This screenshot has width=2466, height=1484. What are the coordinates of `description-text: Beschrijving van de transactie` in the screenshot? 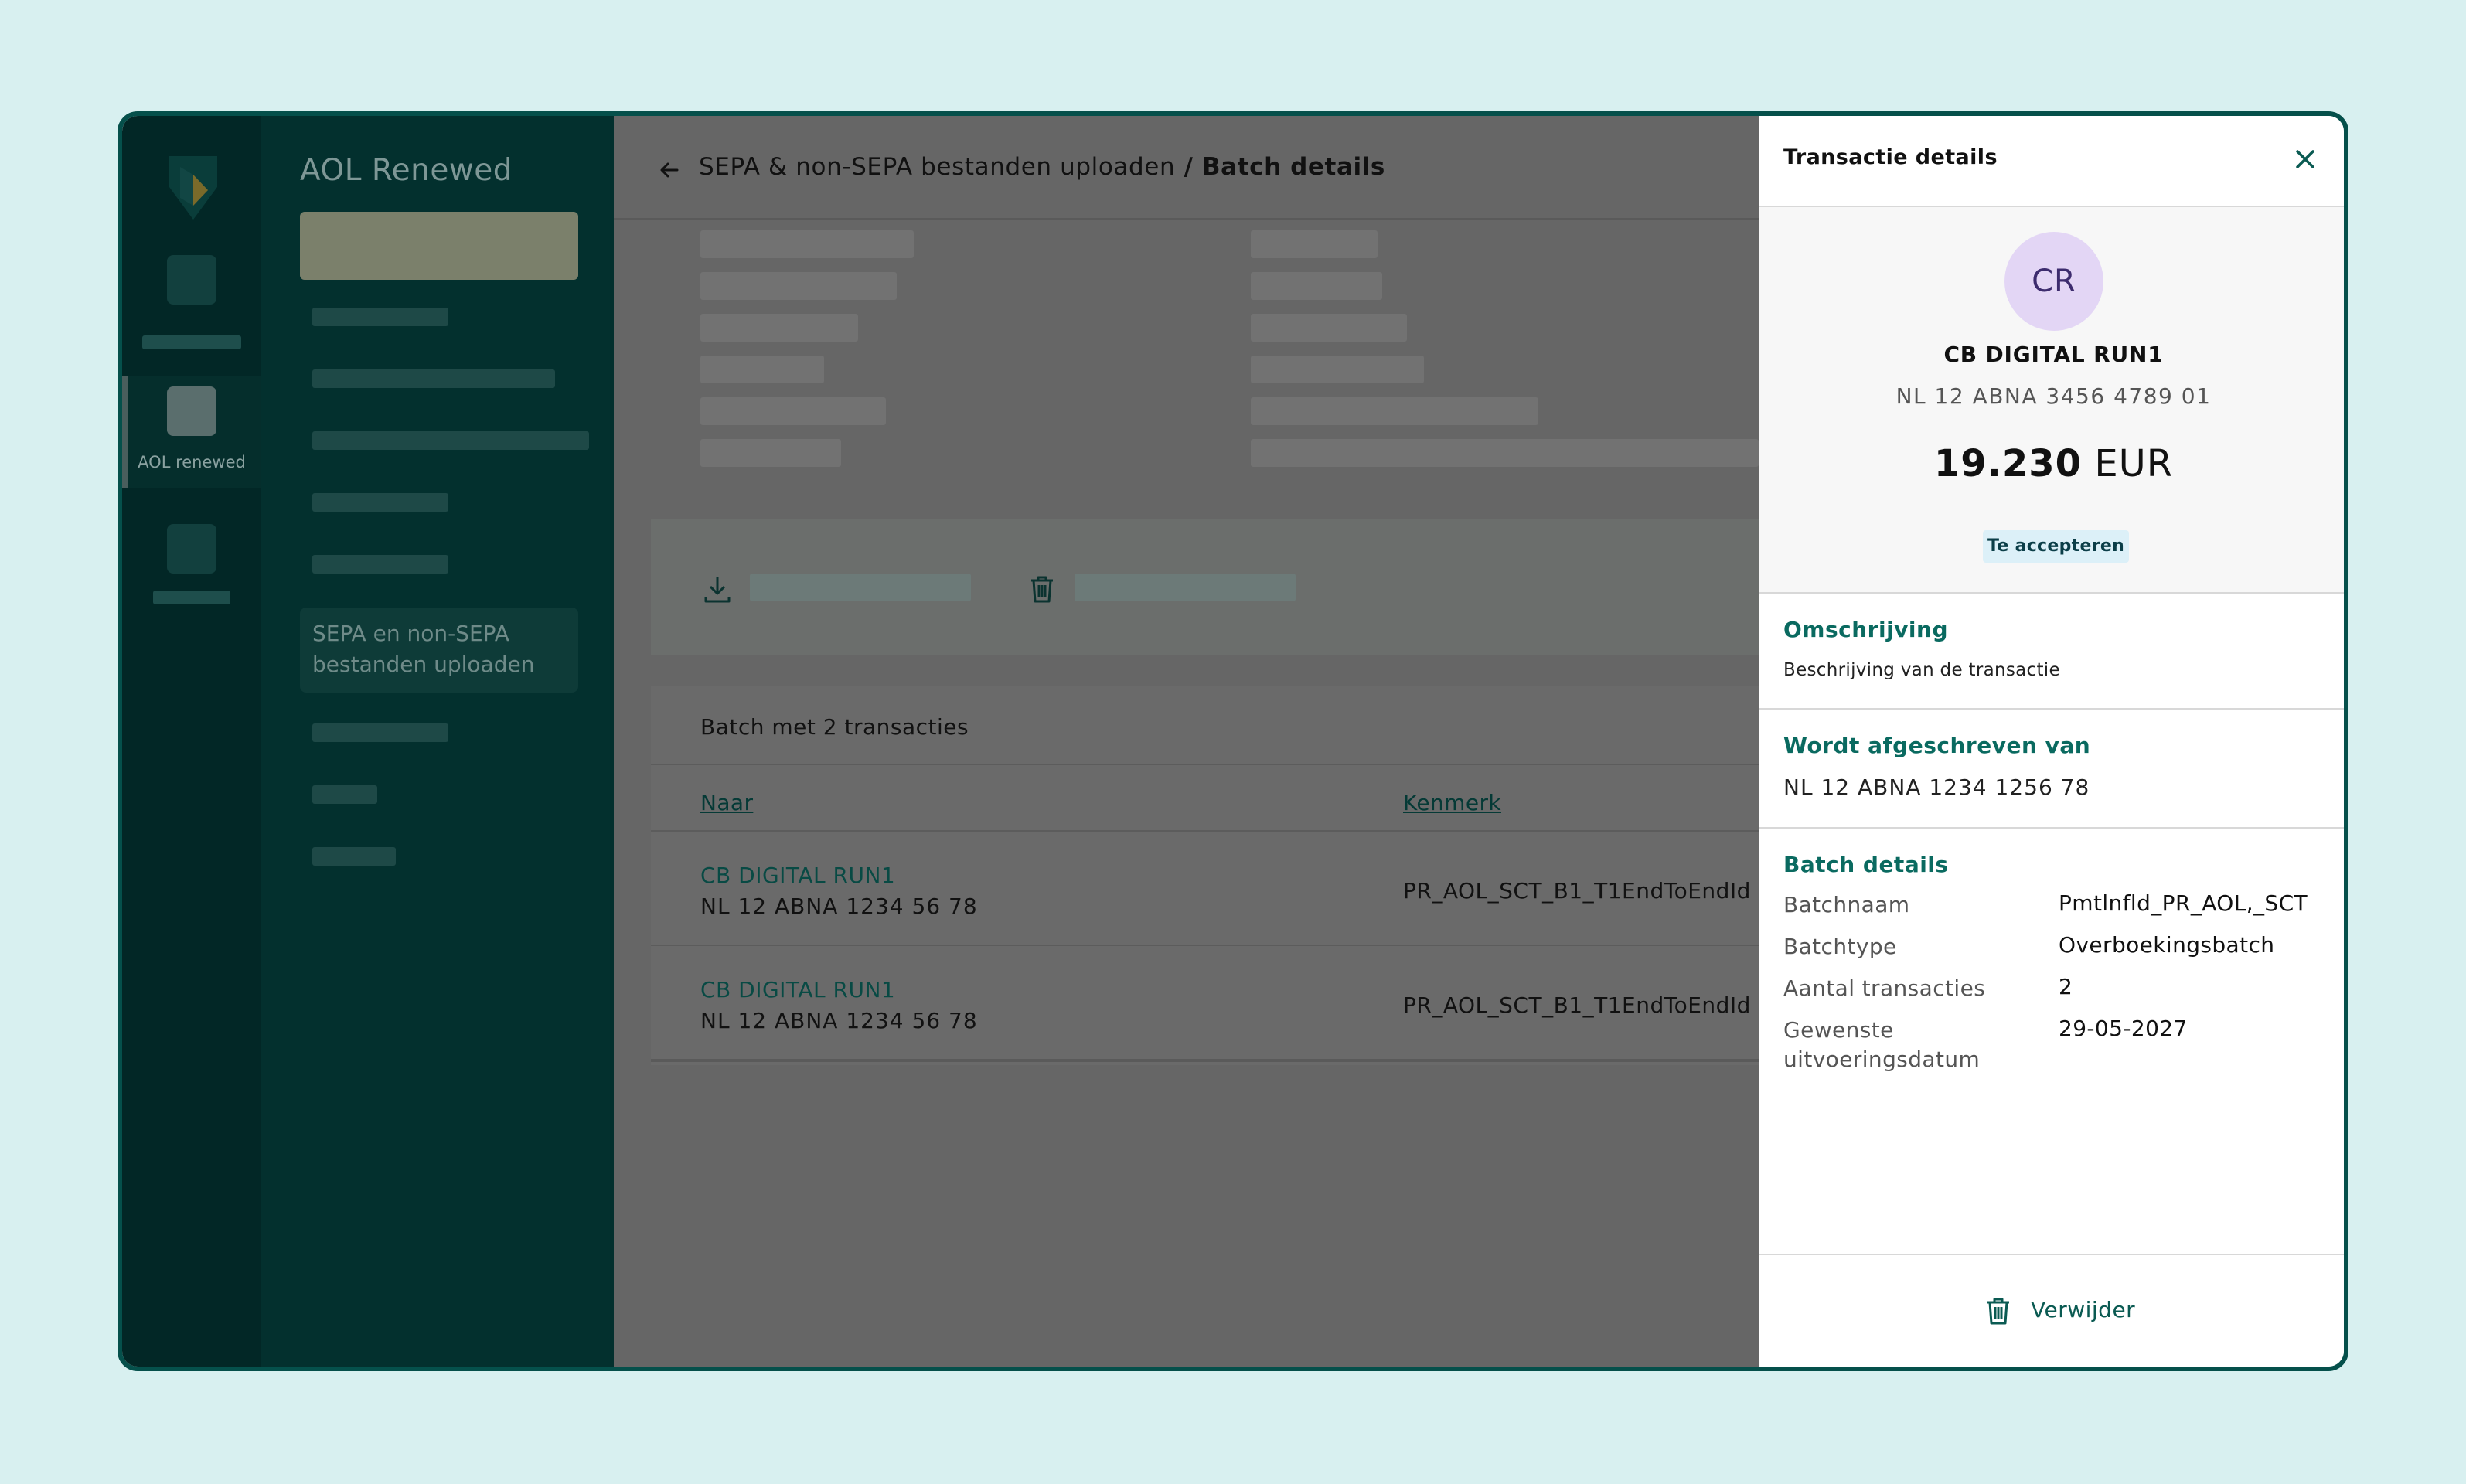 It's located at (1921, 670).